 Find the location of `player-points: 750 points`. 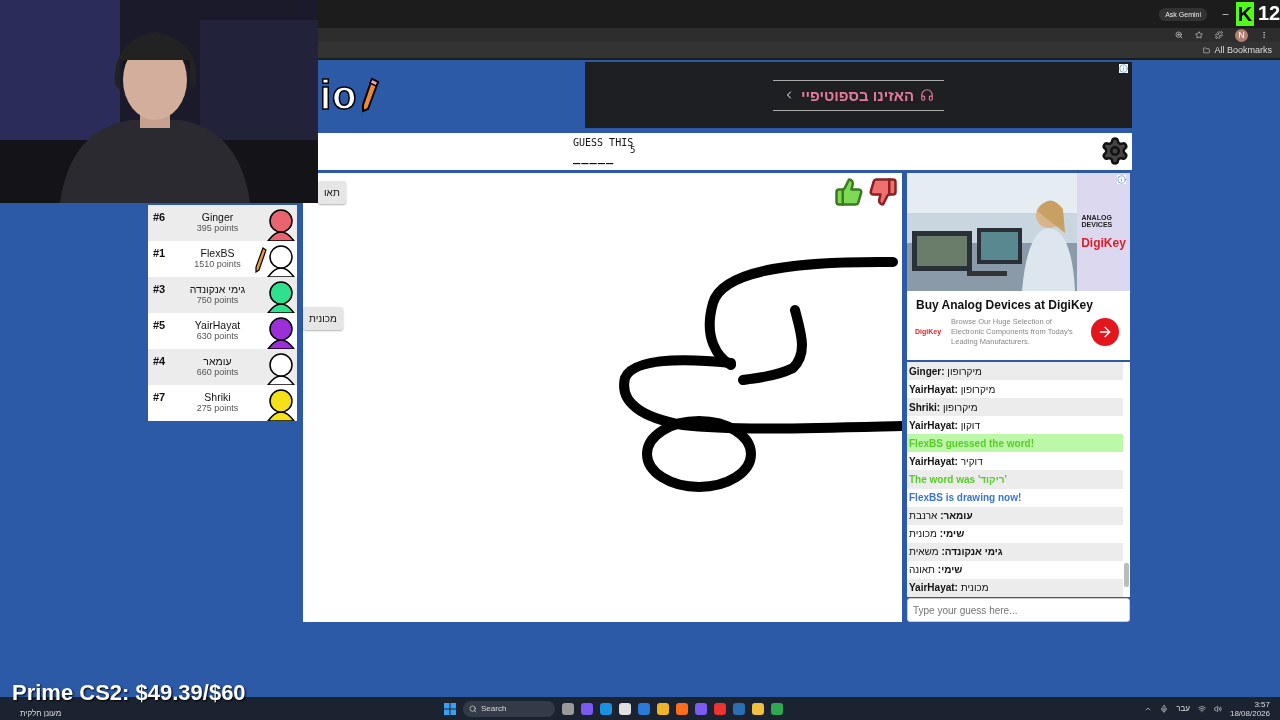

player-points: 750 points is located at coordinates (217, 300).